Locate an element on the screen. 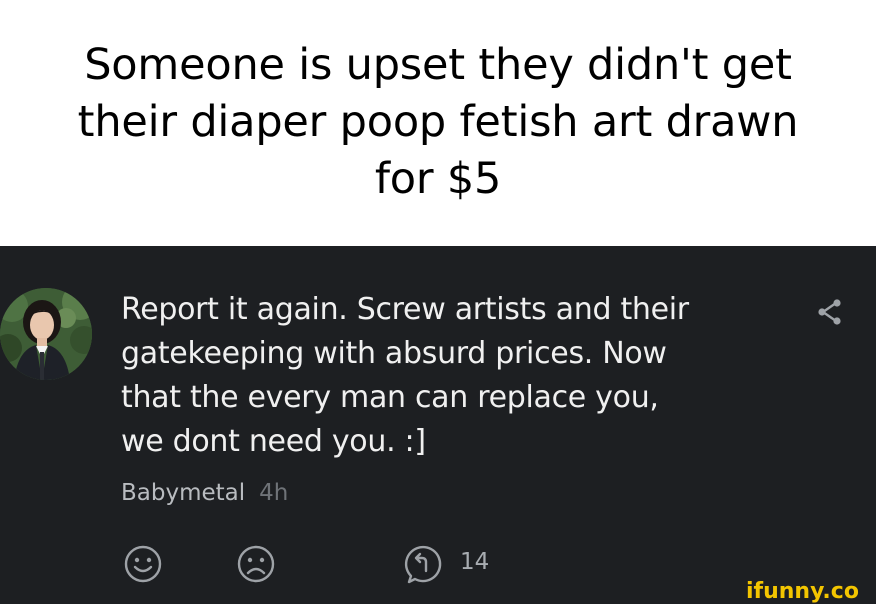 This screenshot has width=876, height=608. share-icon is located at coordinates (829, 312).